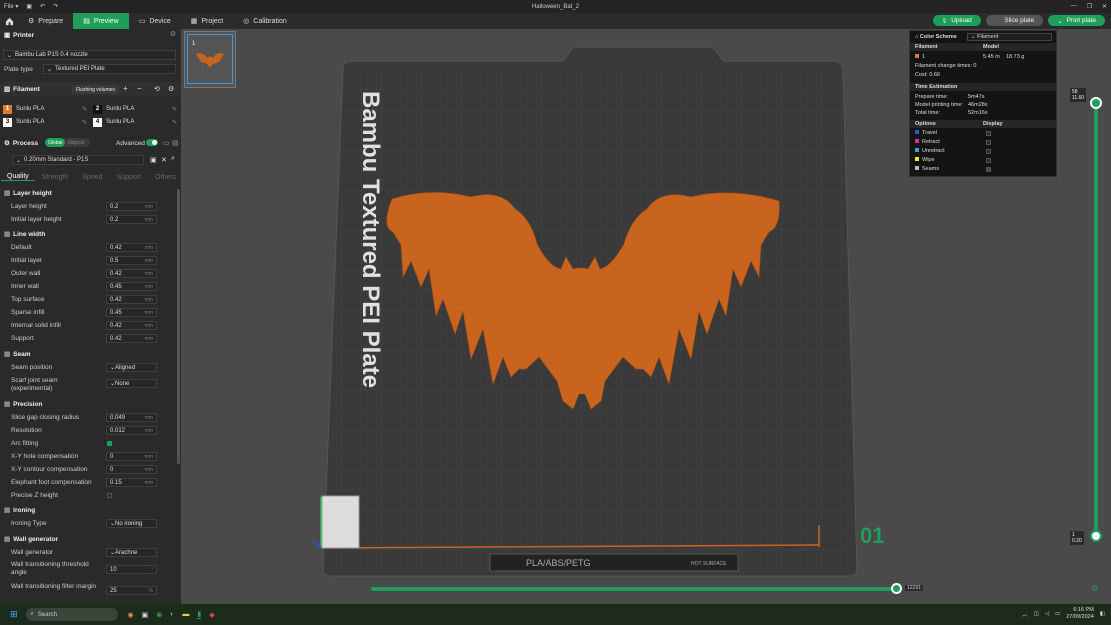 Image resolution: width=1111 pixels, height=625 pixels. What do you see at coordinates (265, 21) in the screenshot?
I see `tab-calibration: ◎ Calibration` at bounding box center [265, 21].